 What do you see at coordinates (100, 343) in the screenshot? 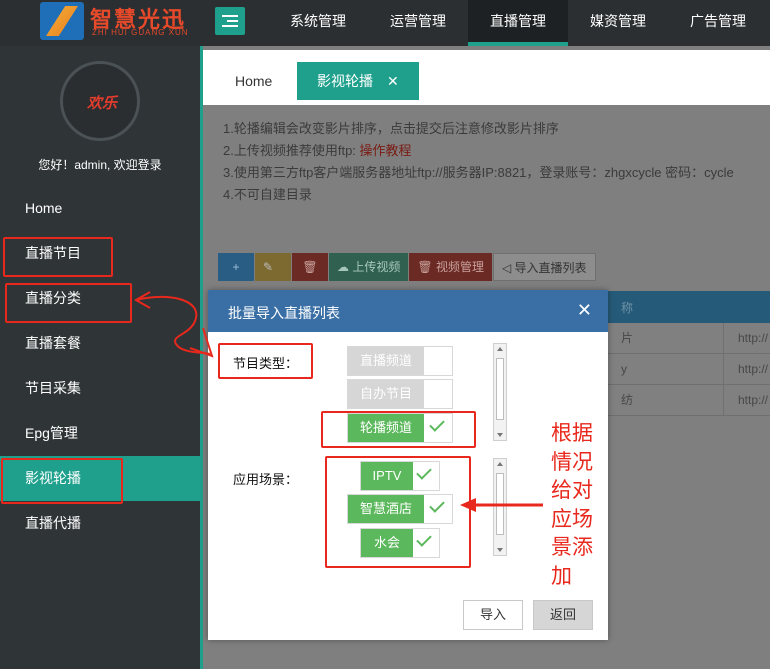
I see `sidebar-item-live-packages: 直播套餐` at bounding box center [100, 343].